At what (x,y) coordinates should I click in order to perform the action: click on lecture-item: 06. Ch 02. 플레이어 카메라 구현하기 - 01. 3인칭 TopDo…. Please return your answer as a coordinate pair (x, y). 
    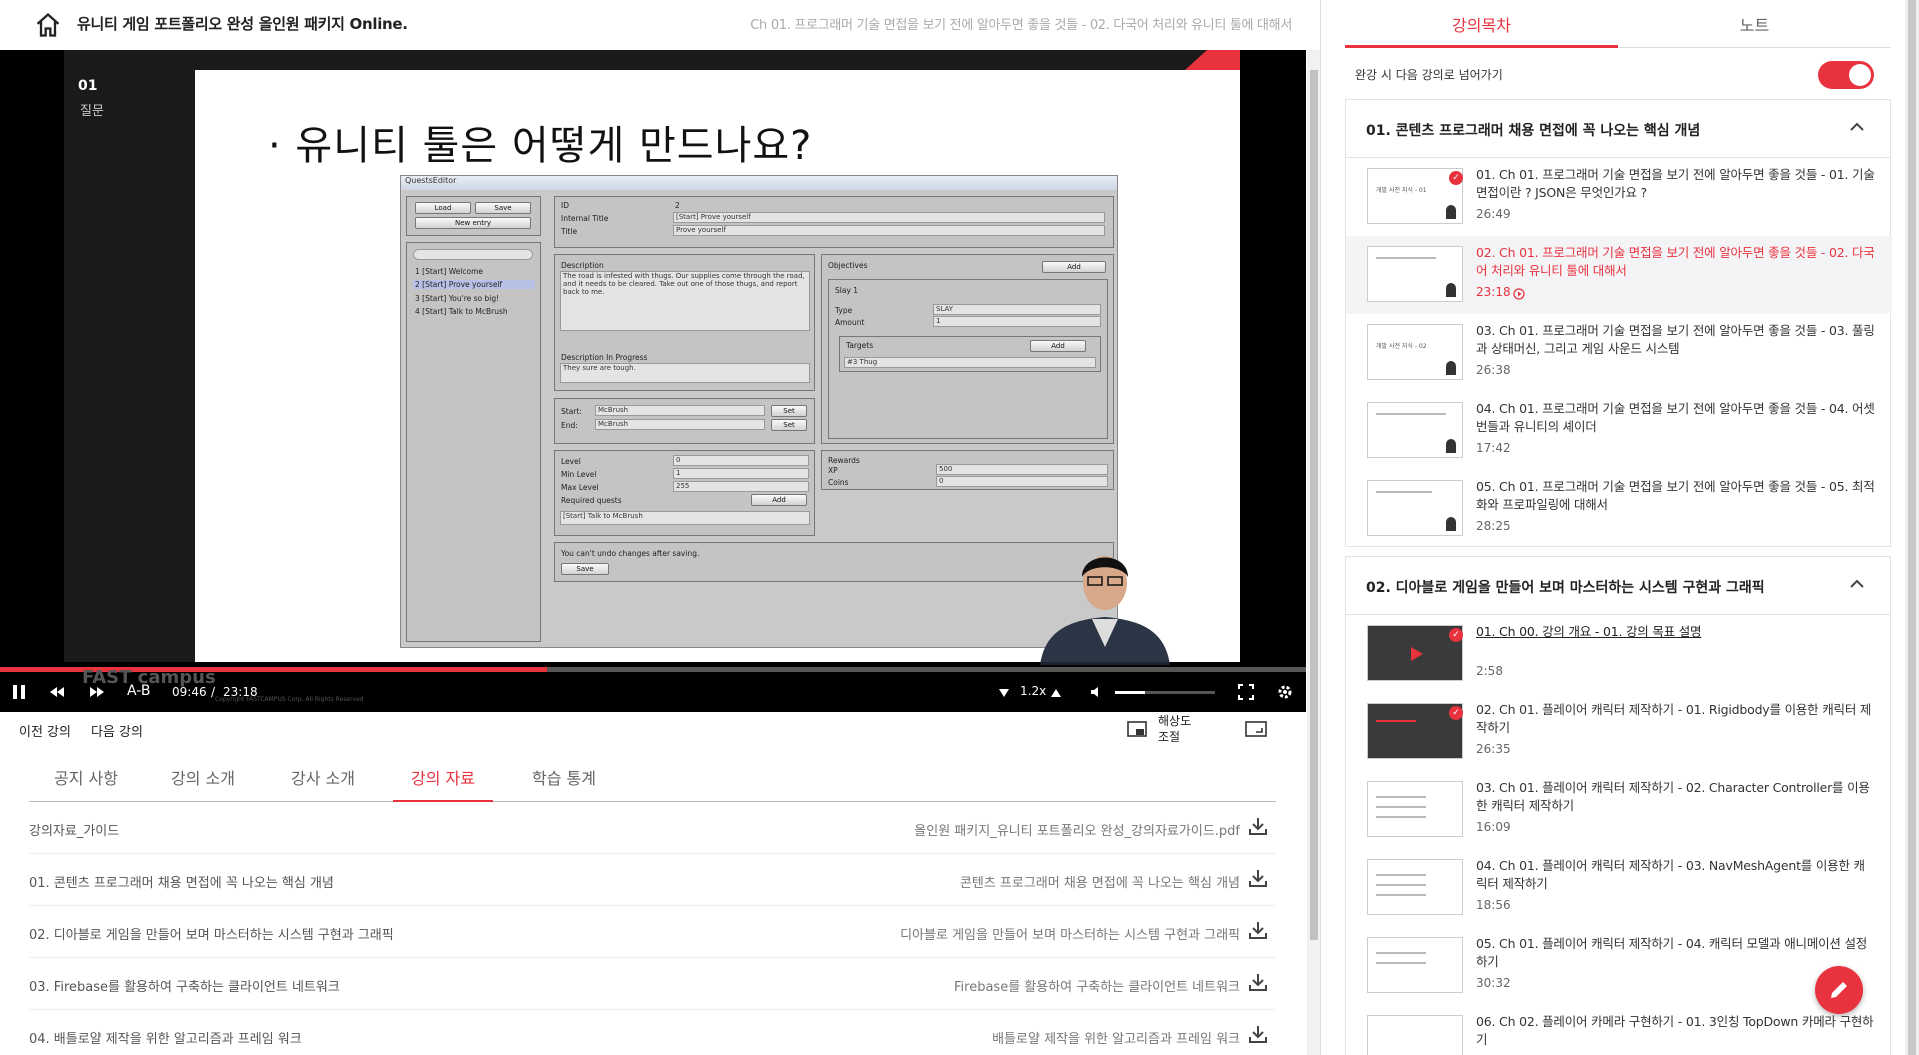
    Looking at the image, I should click on (1619, 1030).